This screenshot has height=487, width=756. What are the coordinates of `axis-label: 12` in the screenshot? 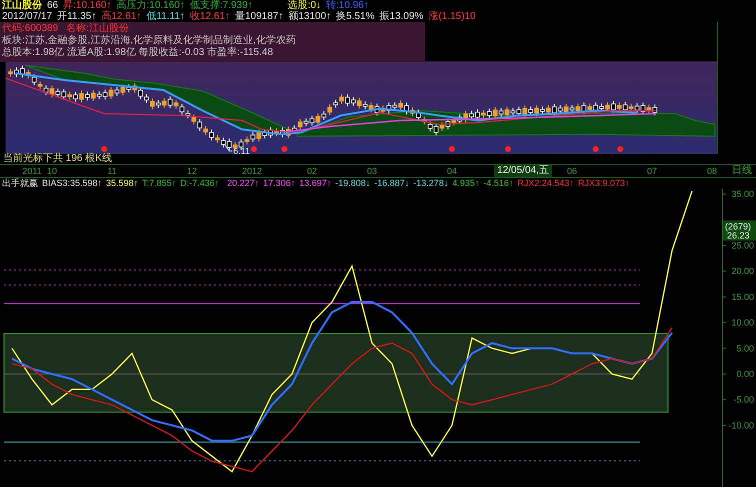 It's located at (192, 171).